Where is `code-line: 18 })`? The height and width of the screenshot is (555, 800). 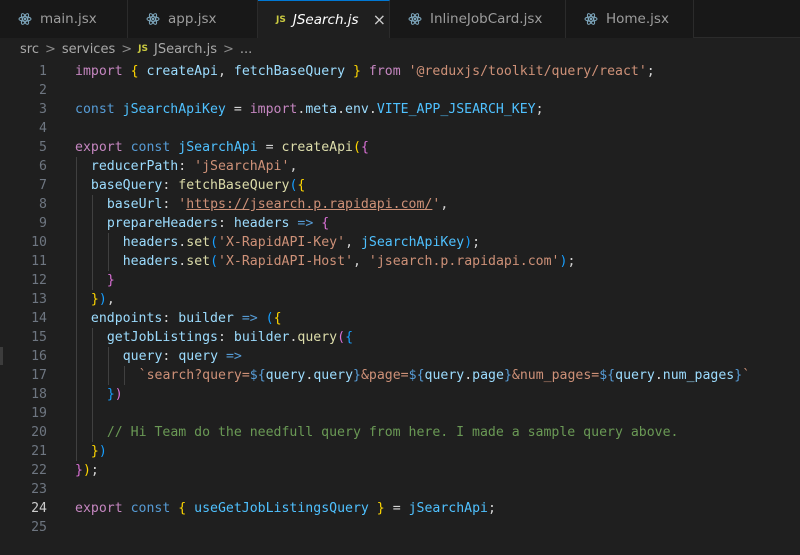
code-line: 18 }) is located at coordinates (400, 394).